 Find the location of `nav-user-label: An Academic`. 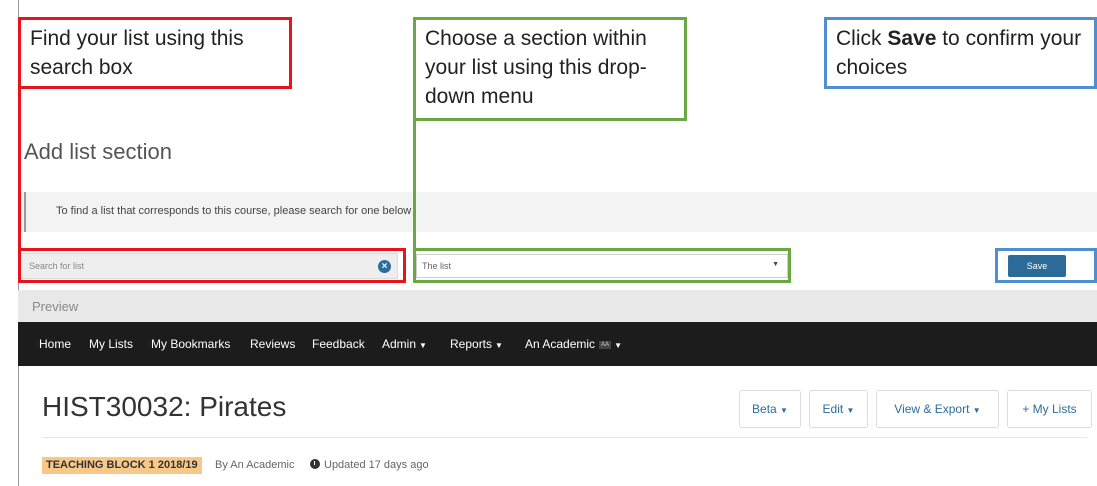

nav-user-label: An Academic is located at coordinates (560, 344).